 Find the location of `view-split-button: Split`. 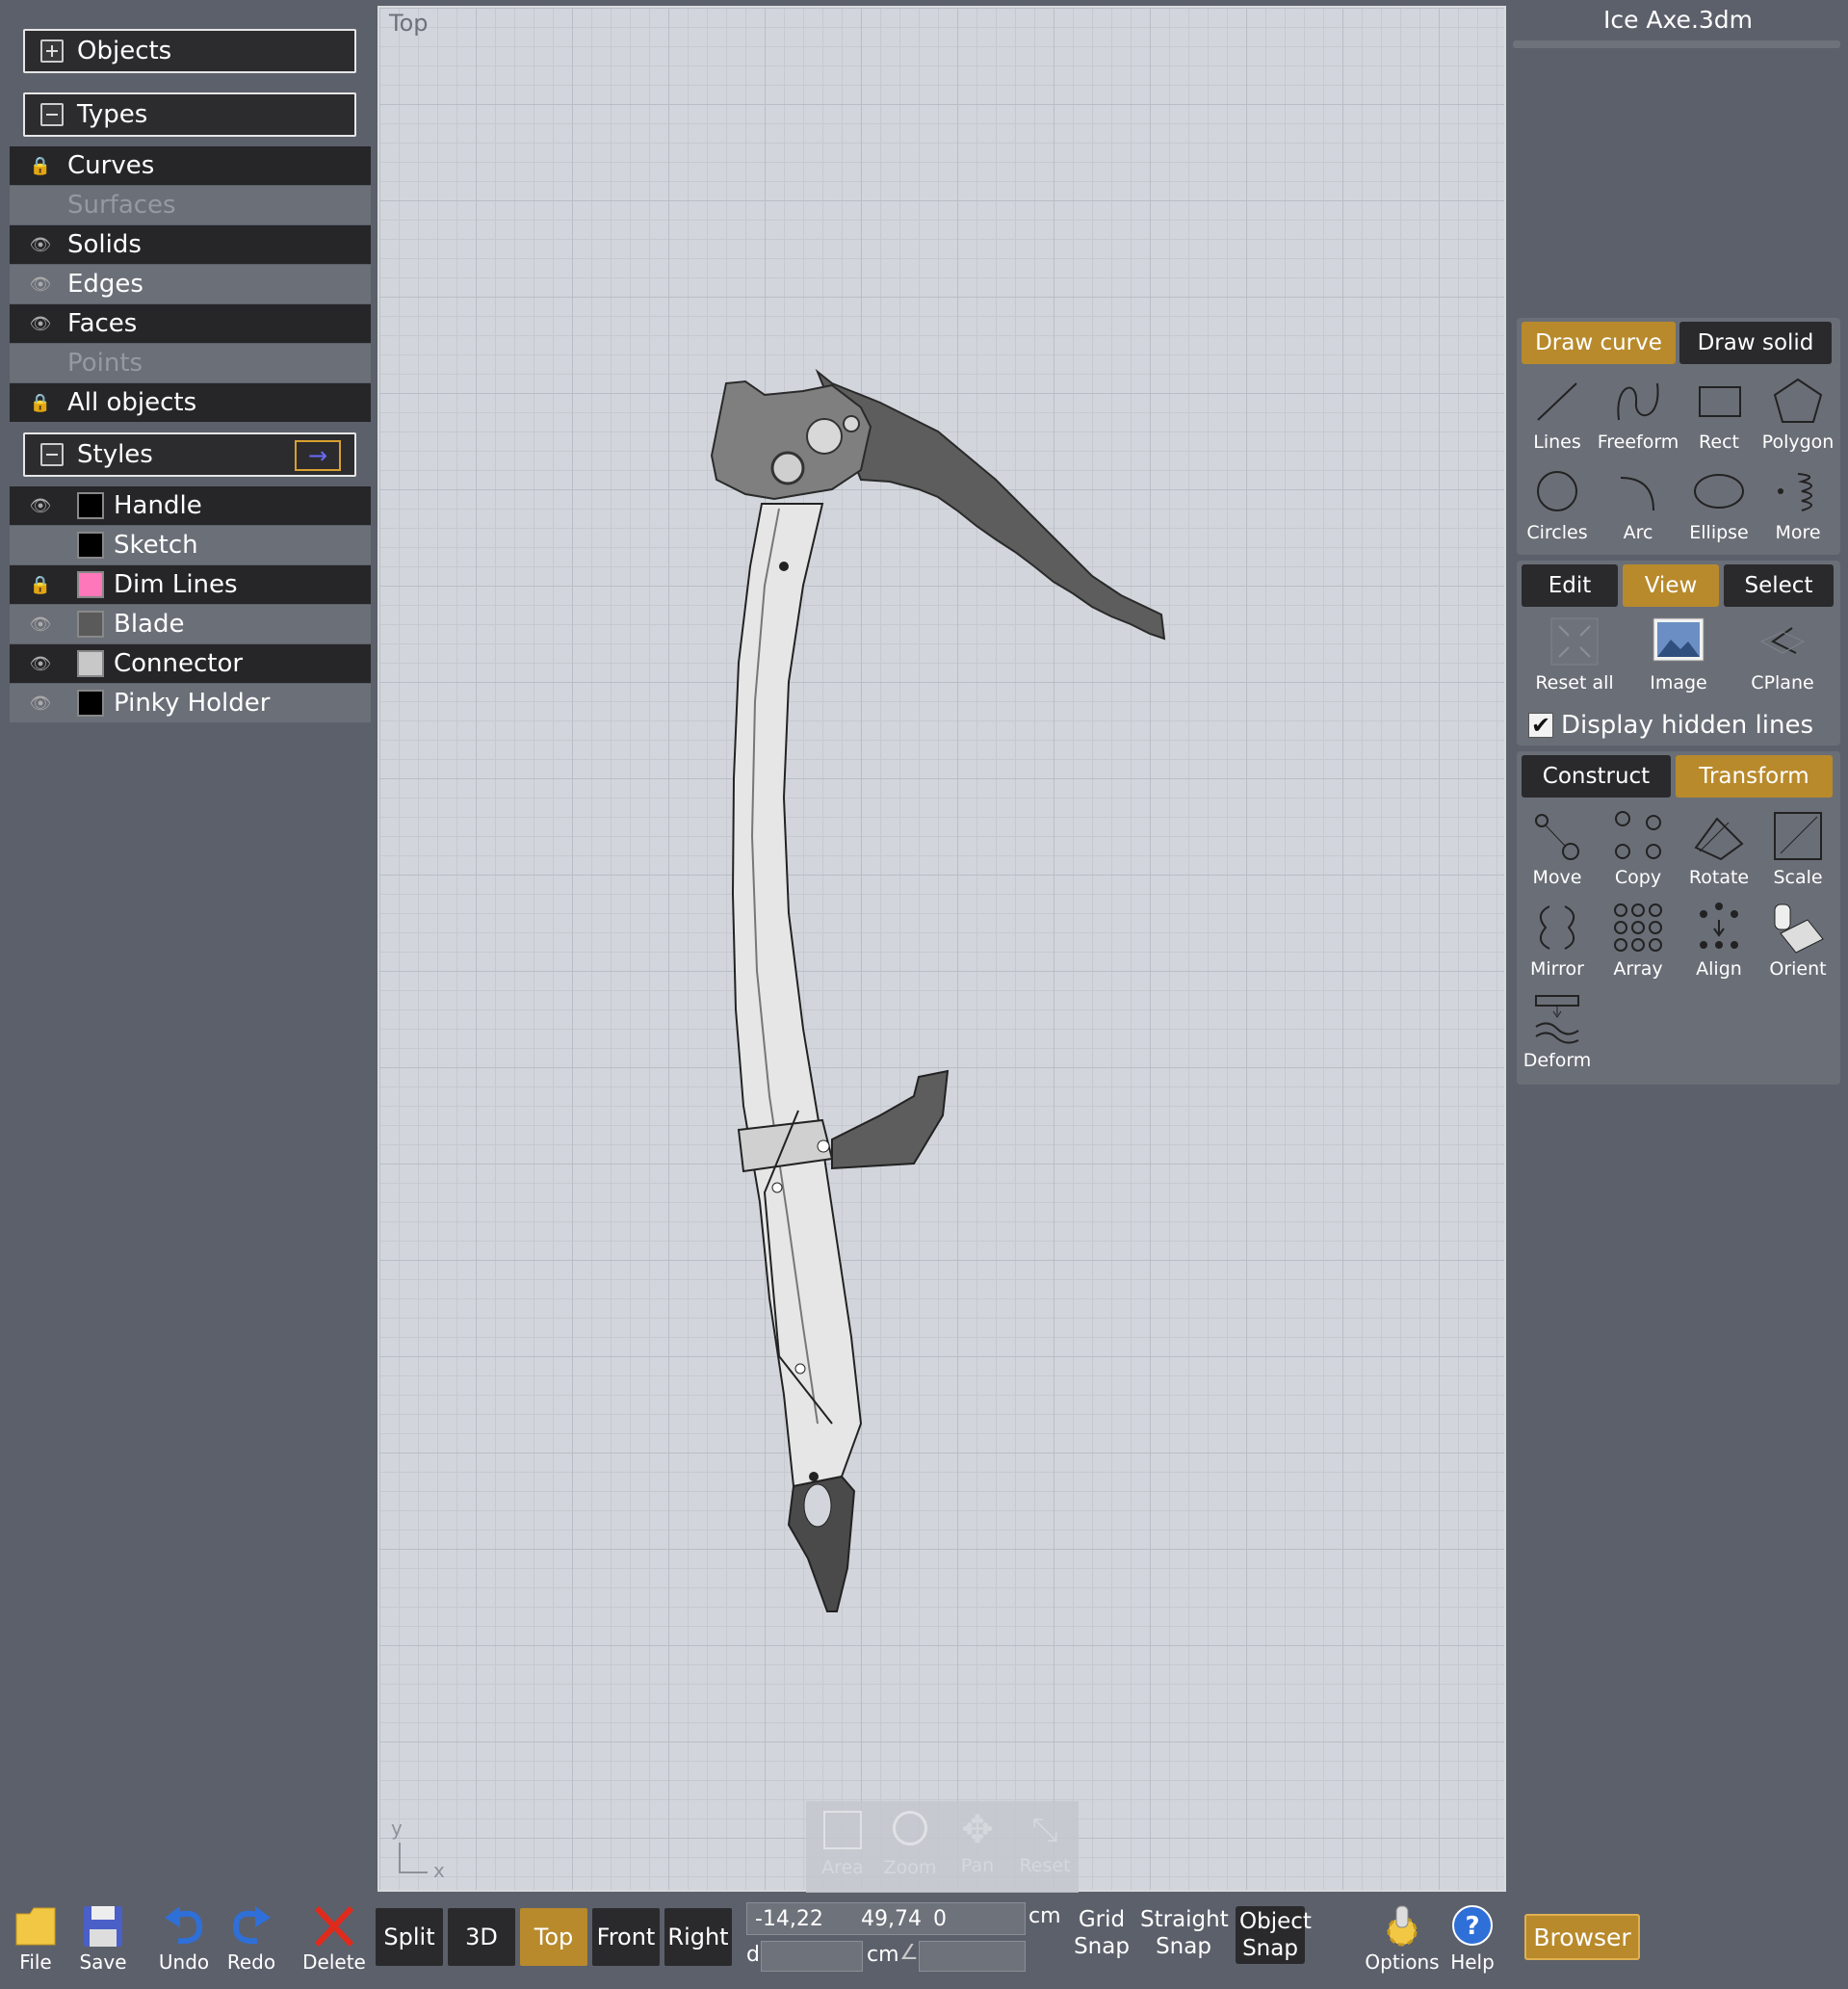

view-split-button: Split is located at coordinates (409, 1937).